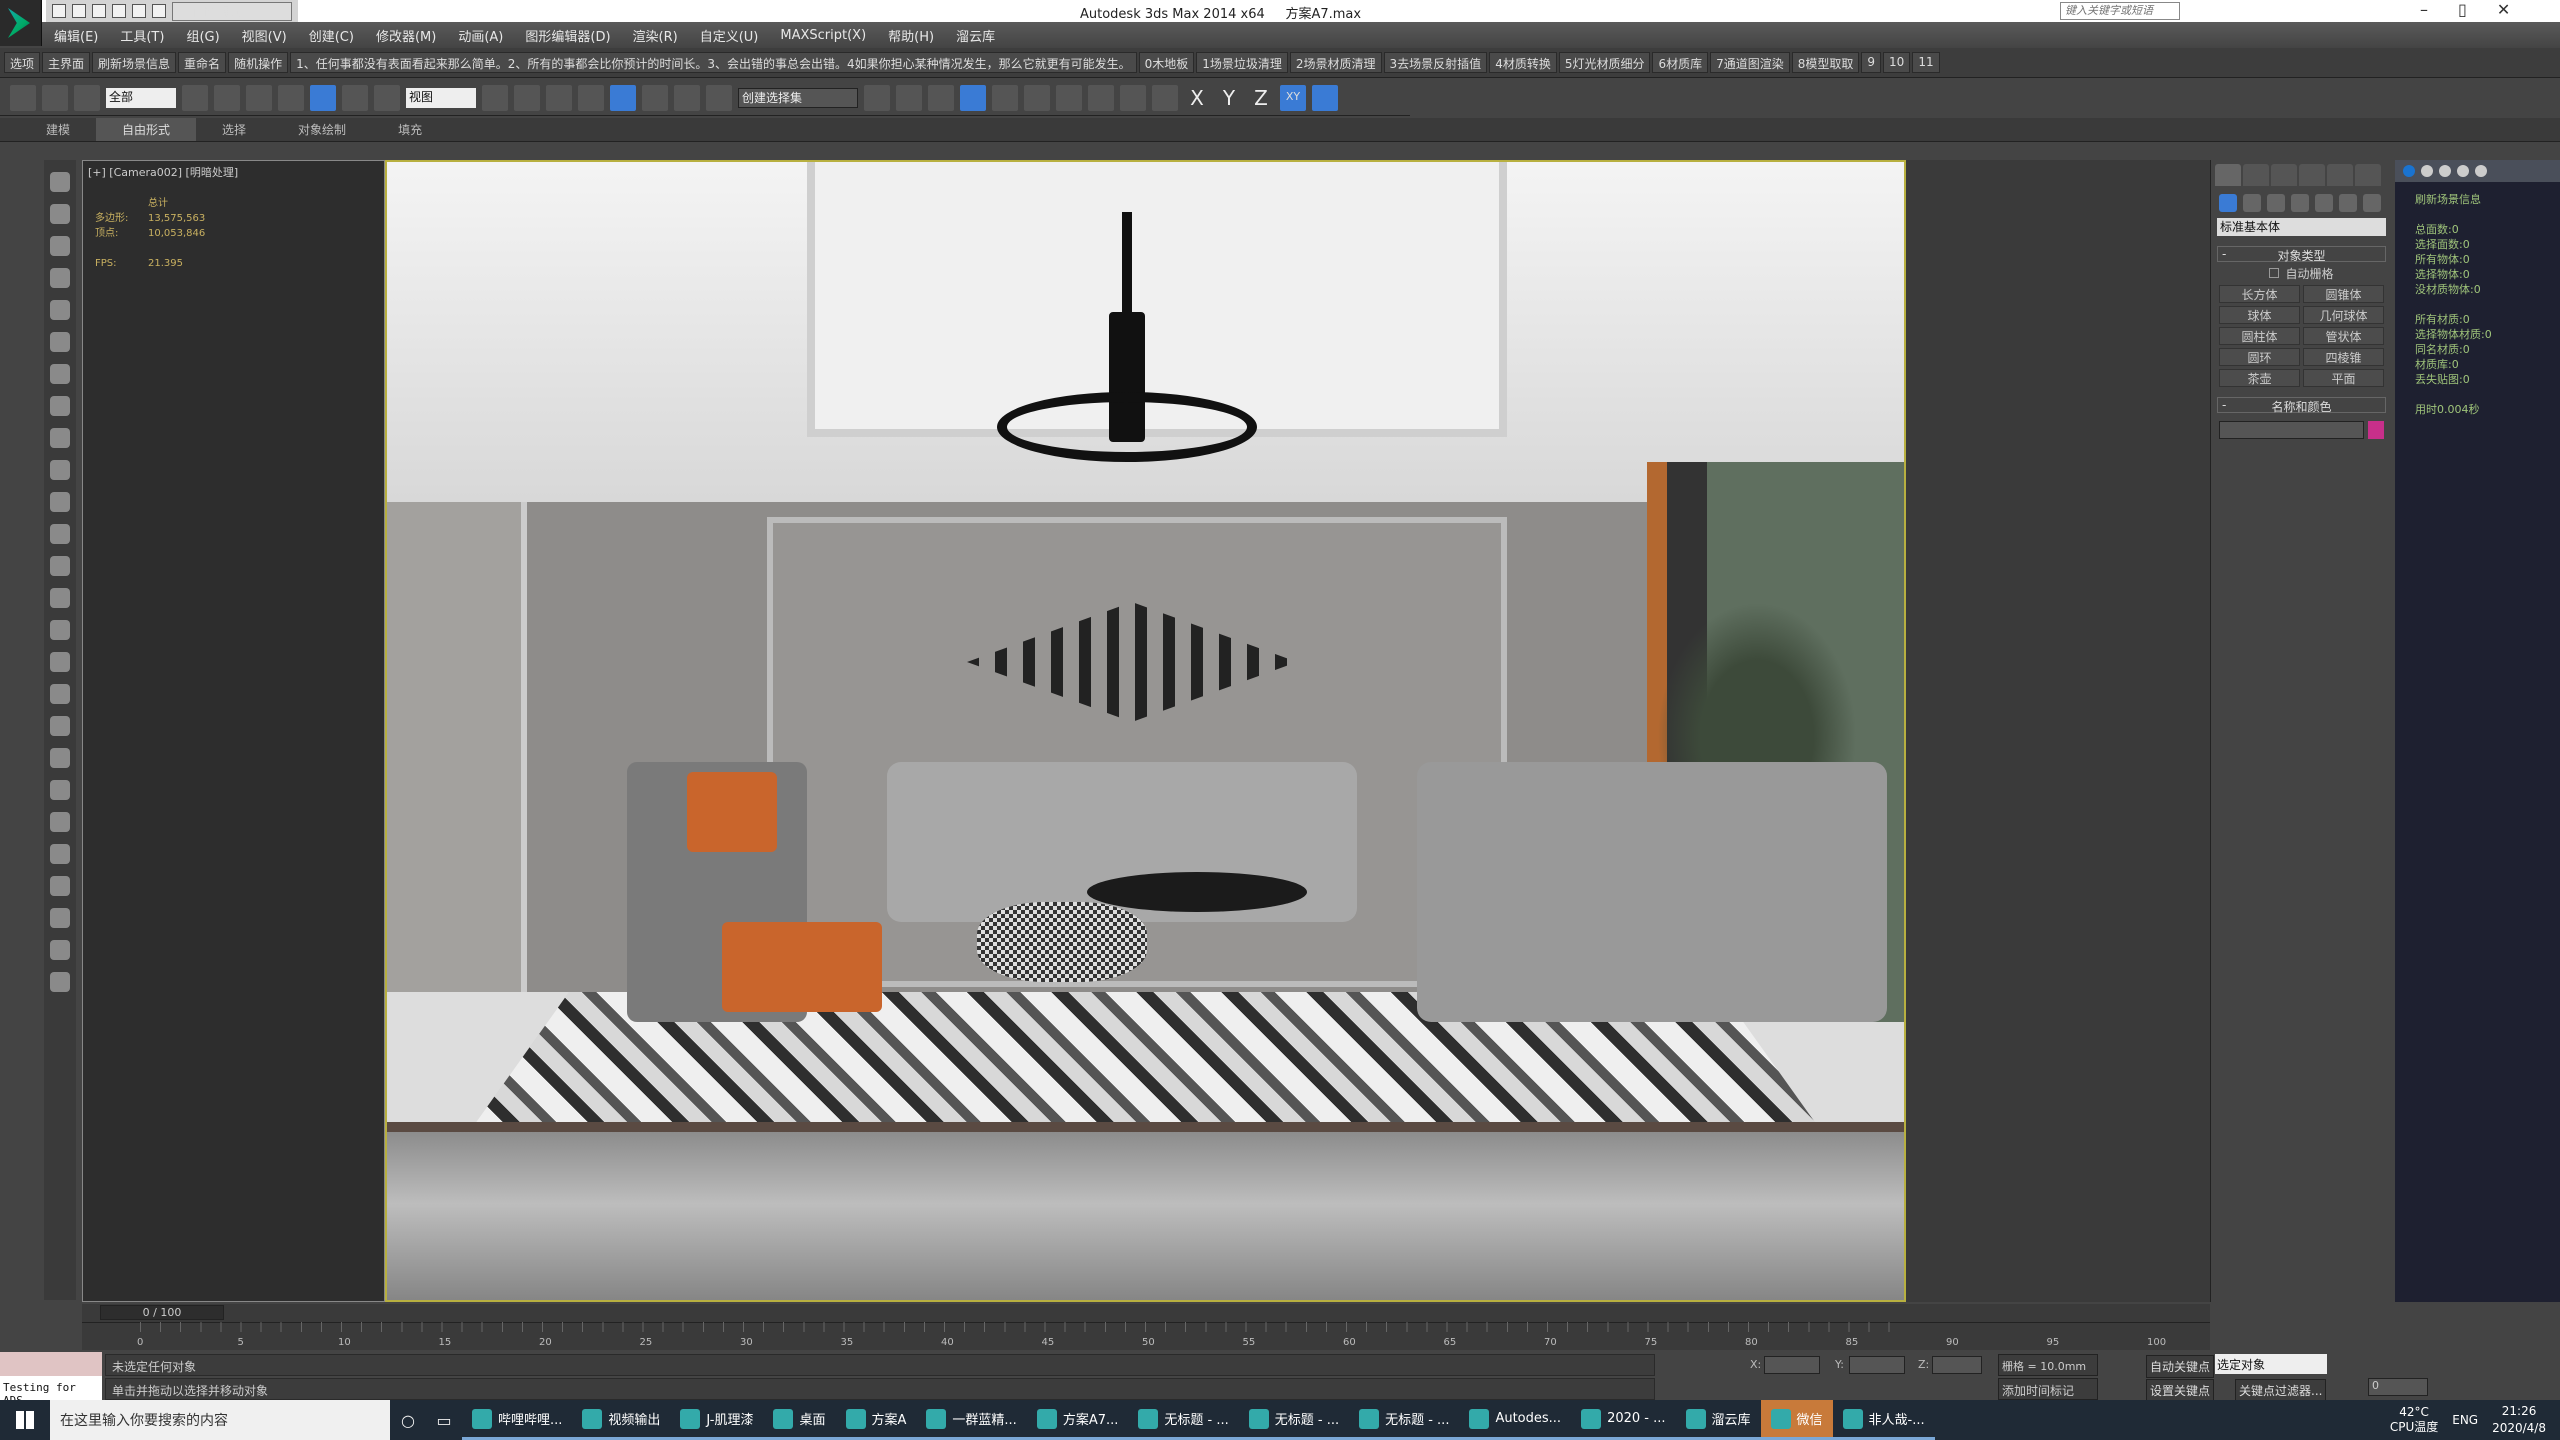  What do you see at coordinates (212, 172) in the screenshot?
I see `shading-mode: 明暗处理` at bounding box center [212, 172].